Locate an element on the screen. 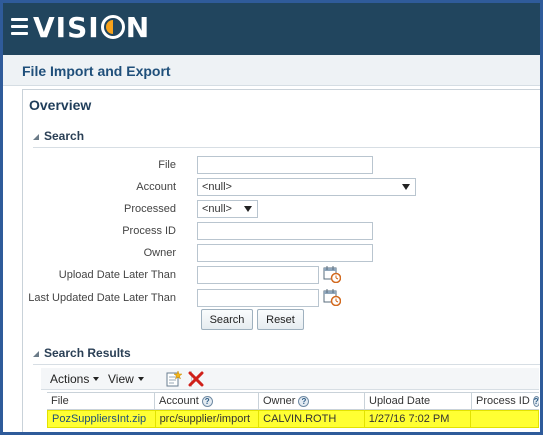 The image size is (543, 435). new-file-icon is located at coordinates (174, 379).